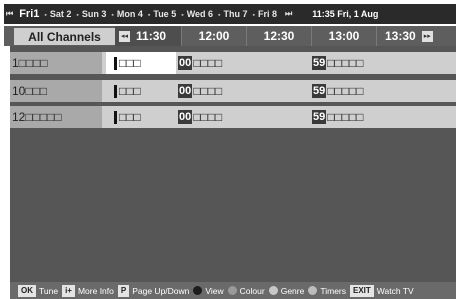 This screenshot has height=299, width=460. I want to click on time-slot-label: 13:00, so click(344, 36).